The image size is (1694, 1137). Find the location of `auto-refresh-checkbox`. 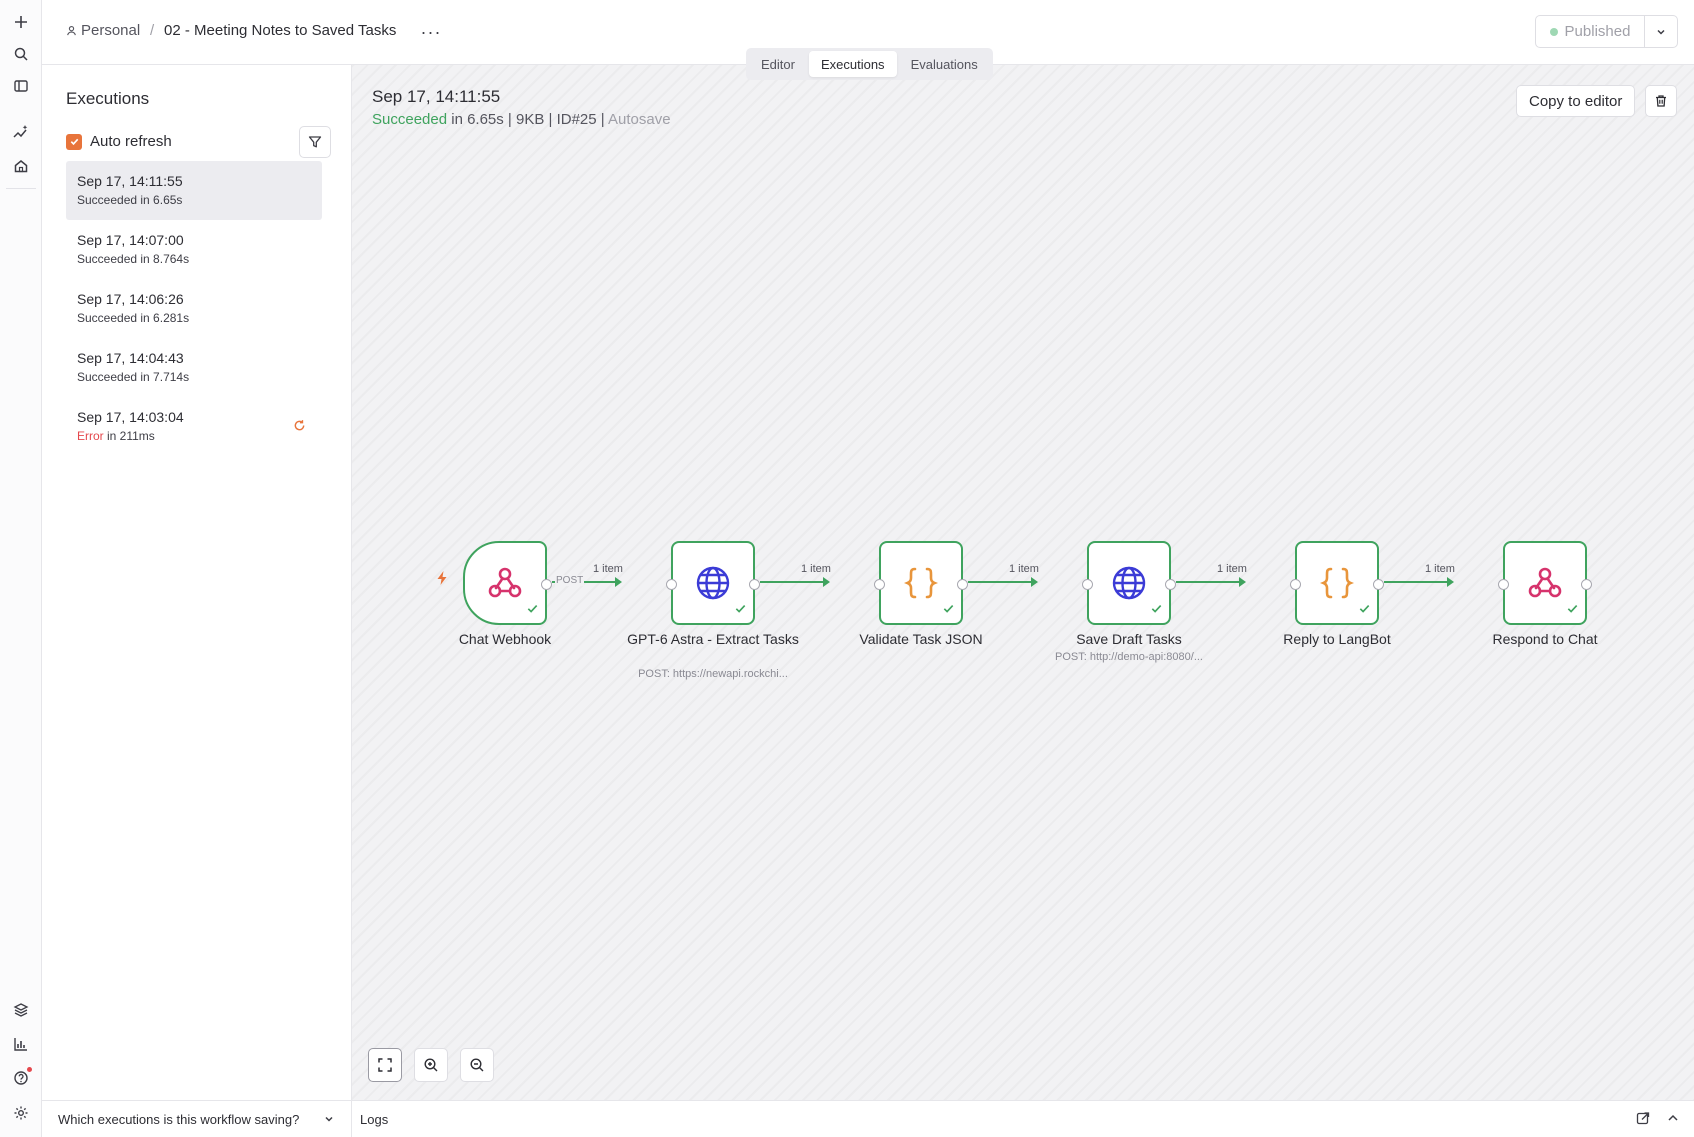

auto-refresh-checkbox is located at coordinates (74, 141).